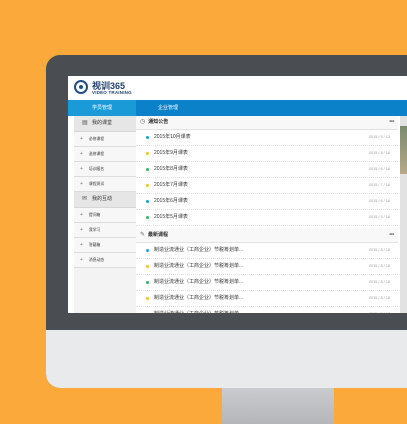  I want to click on notice-row-title: 2015年8月课表, so click(171, 169).